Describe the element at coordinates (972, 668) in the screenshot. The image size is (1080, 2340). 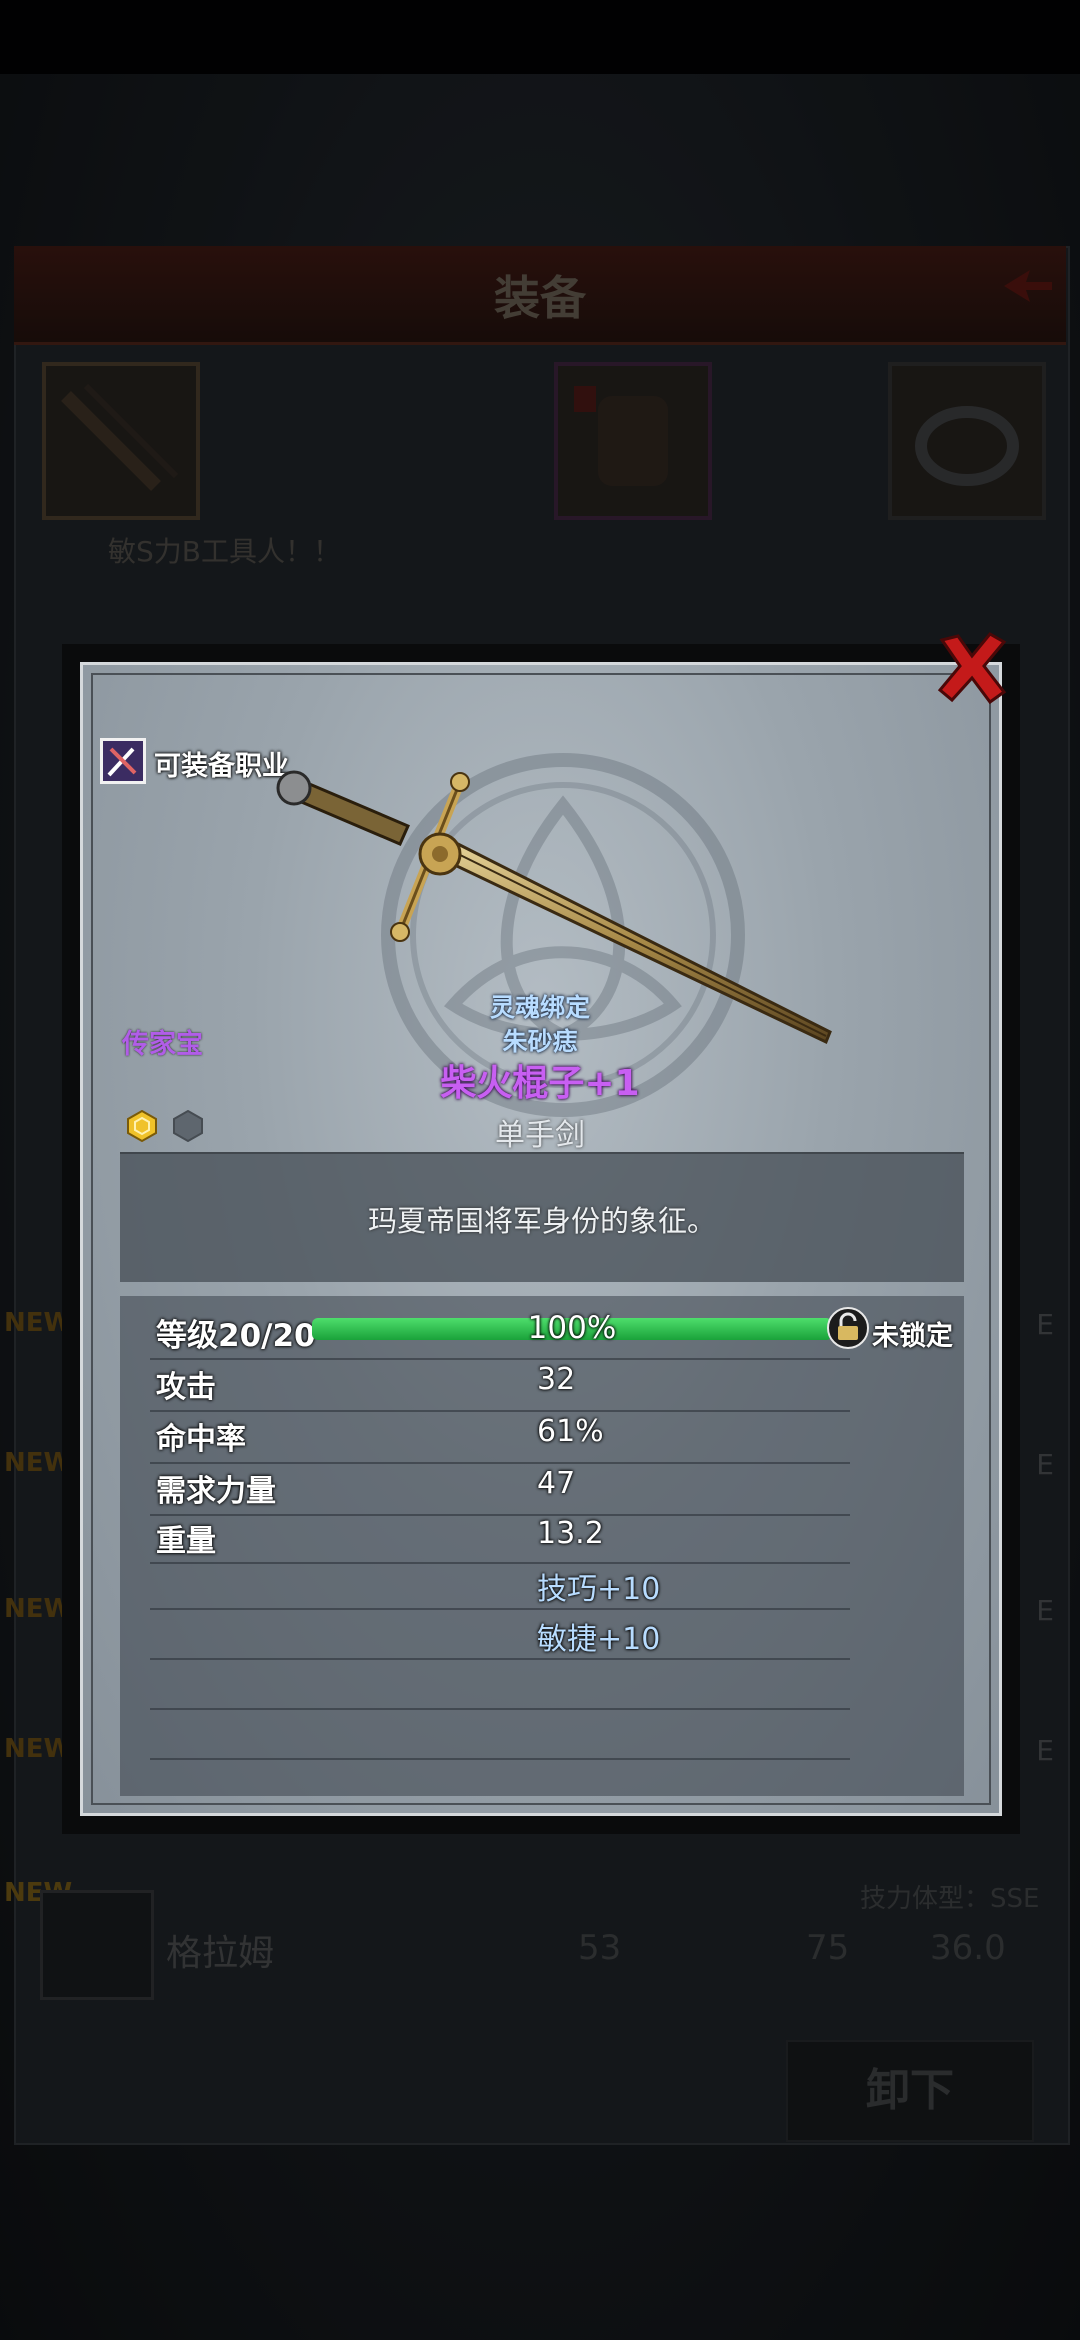
I see `close-x-icon` at that location.